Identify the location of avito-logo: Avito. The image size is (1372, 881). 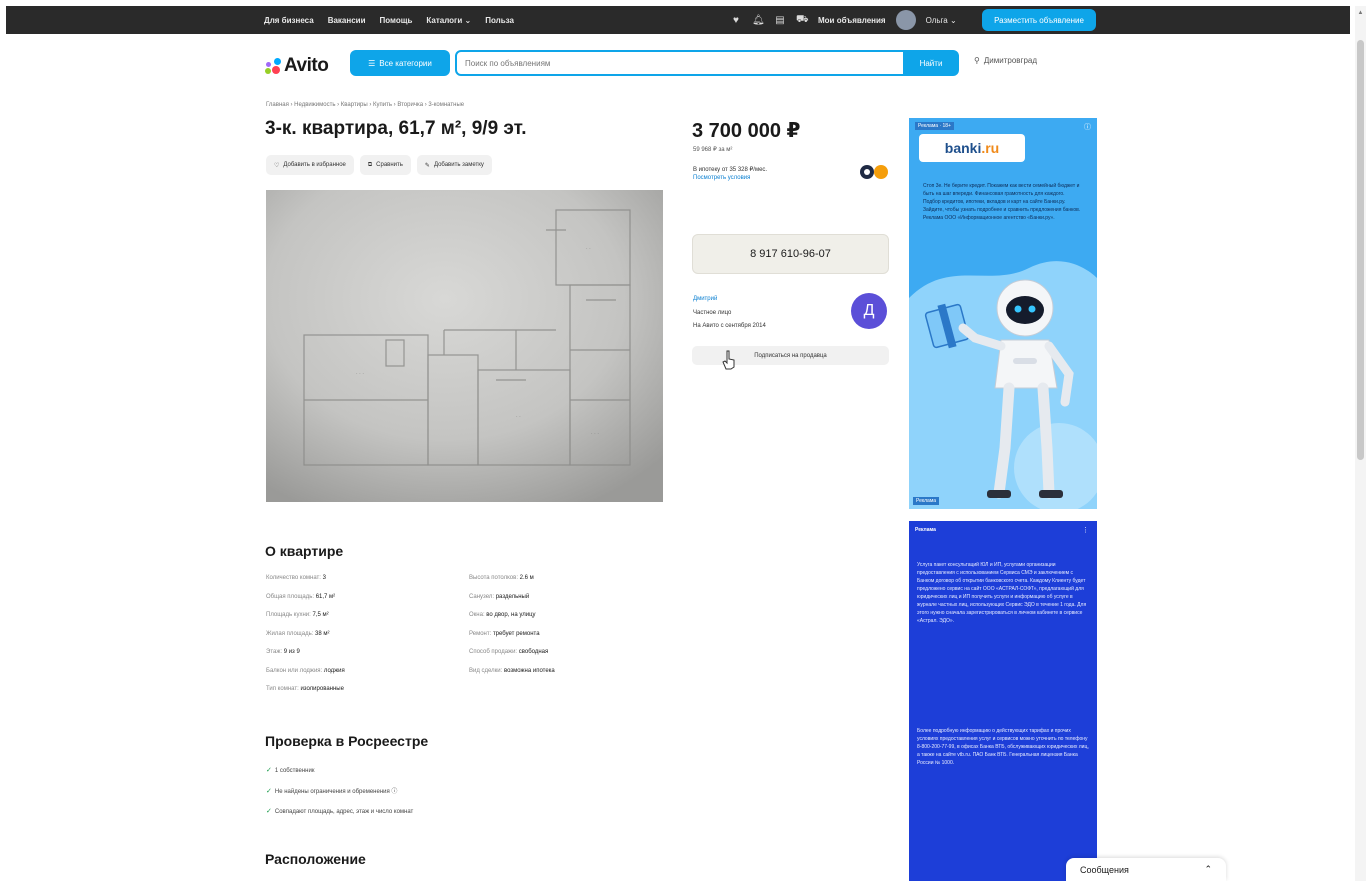
(297, 66).